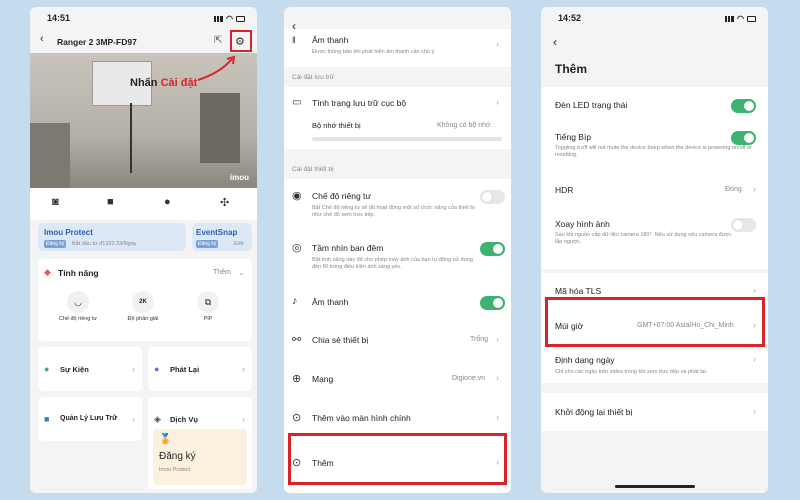 This screenshot has height=500, width=800. What do you see at coordinates (397, 459) in the screenshot?
I see `more-highlight` at bounding box center [397, 459].